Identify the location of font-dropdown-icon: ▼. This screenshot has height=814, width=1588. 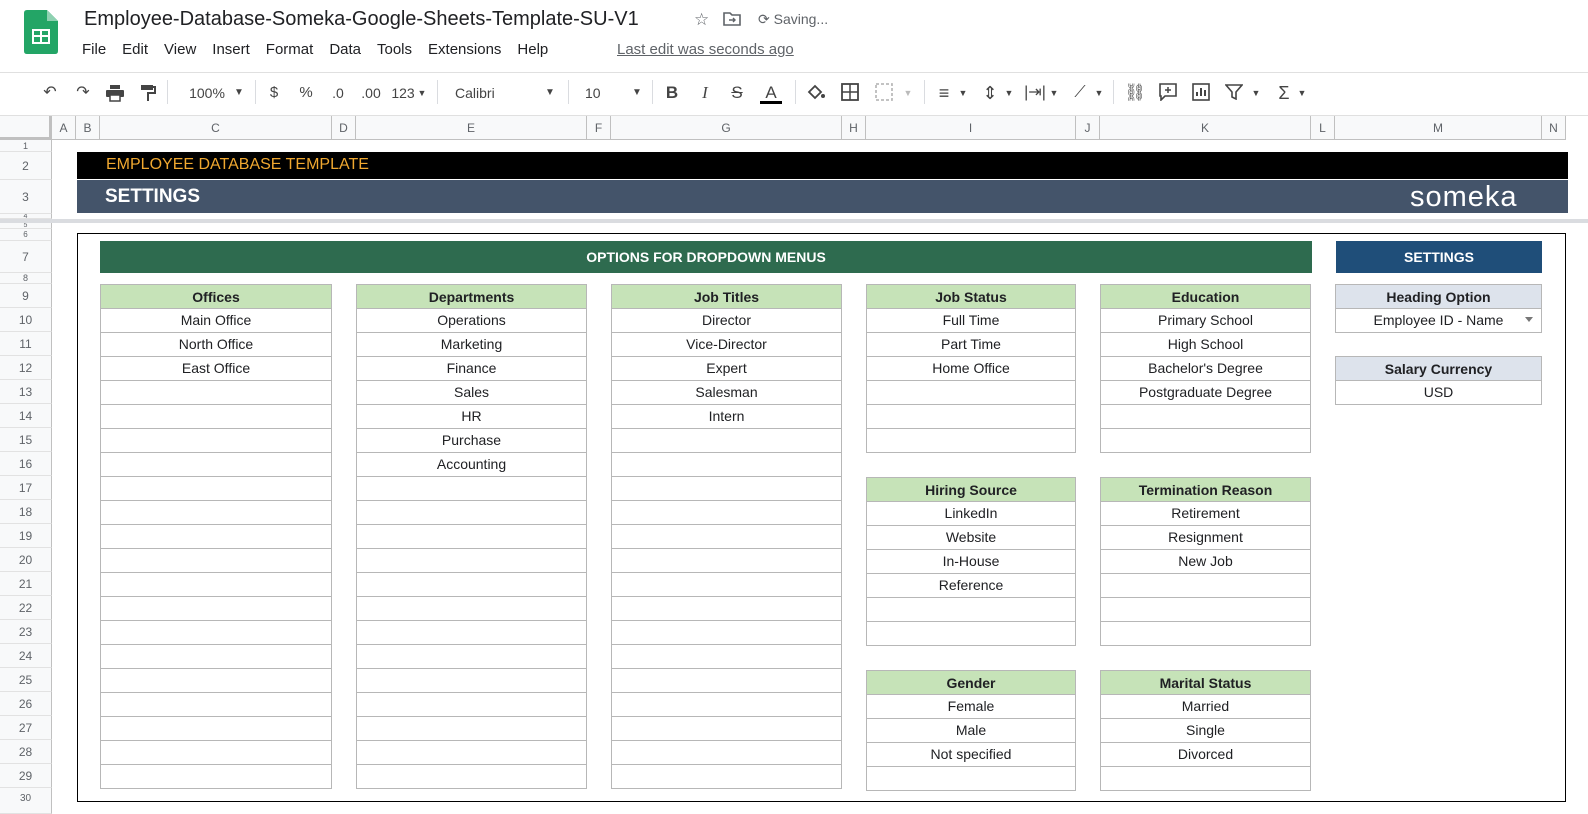
(550, 93).